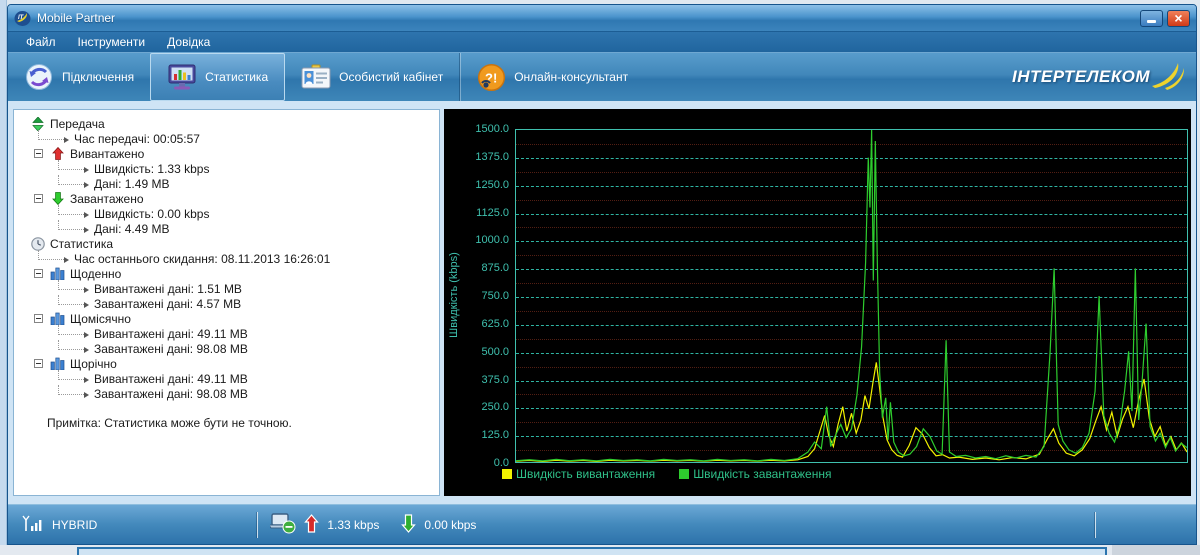  I want to click on y-tick-label: 1000.0, so click(492, 240).